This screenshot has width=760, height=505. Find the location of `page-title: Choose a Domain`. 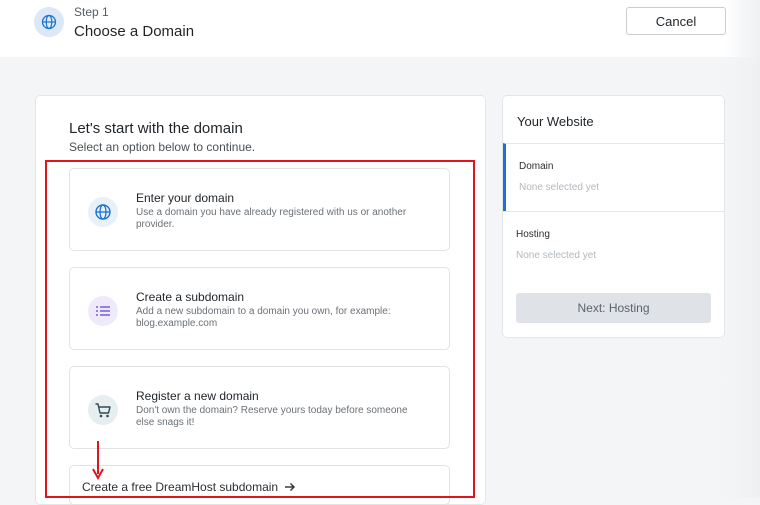

page-title: Choose a Domain is located at coordinates (134, 31).